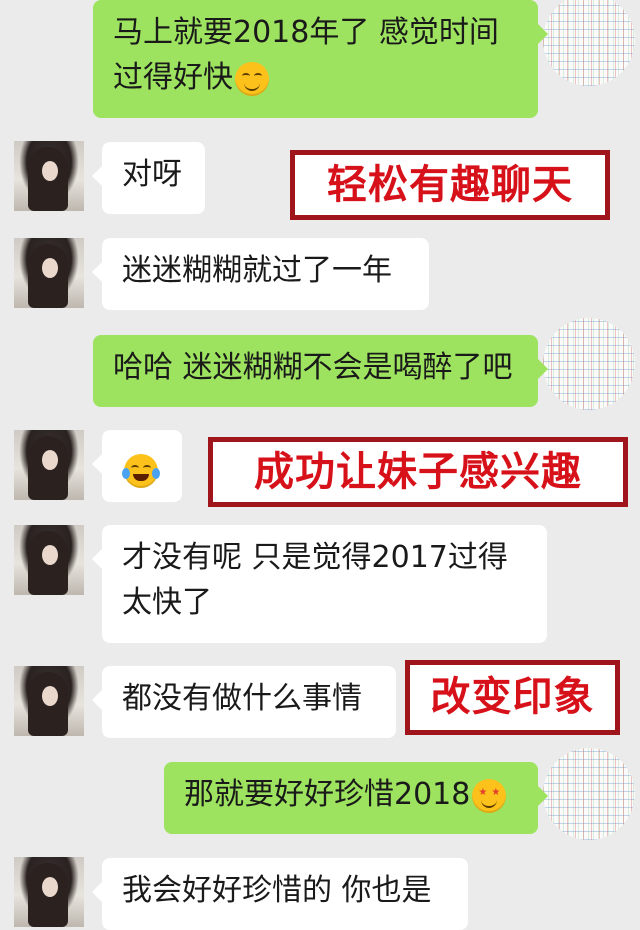 The height and width of the screenshot is (930, 640). I want to click on tears-of-joy-emoji-icon, so click(141, 470).